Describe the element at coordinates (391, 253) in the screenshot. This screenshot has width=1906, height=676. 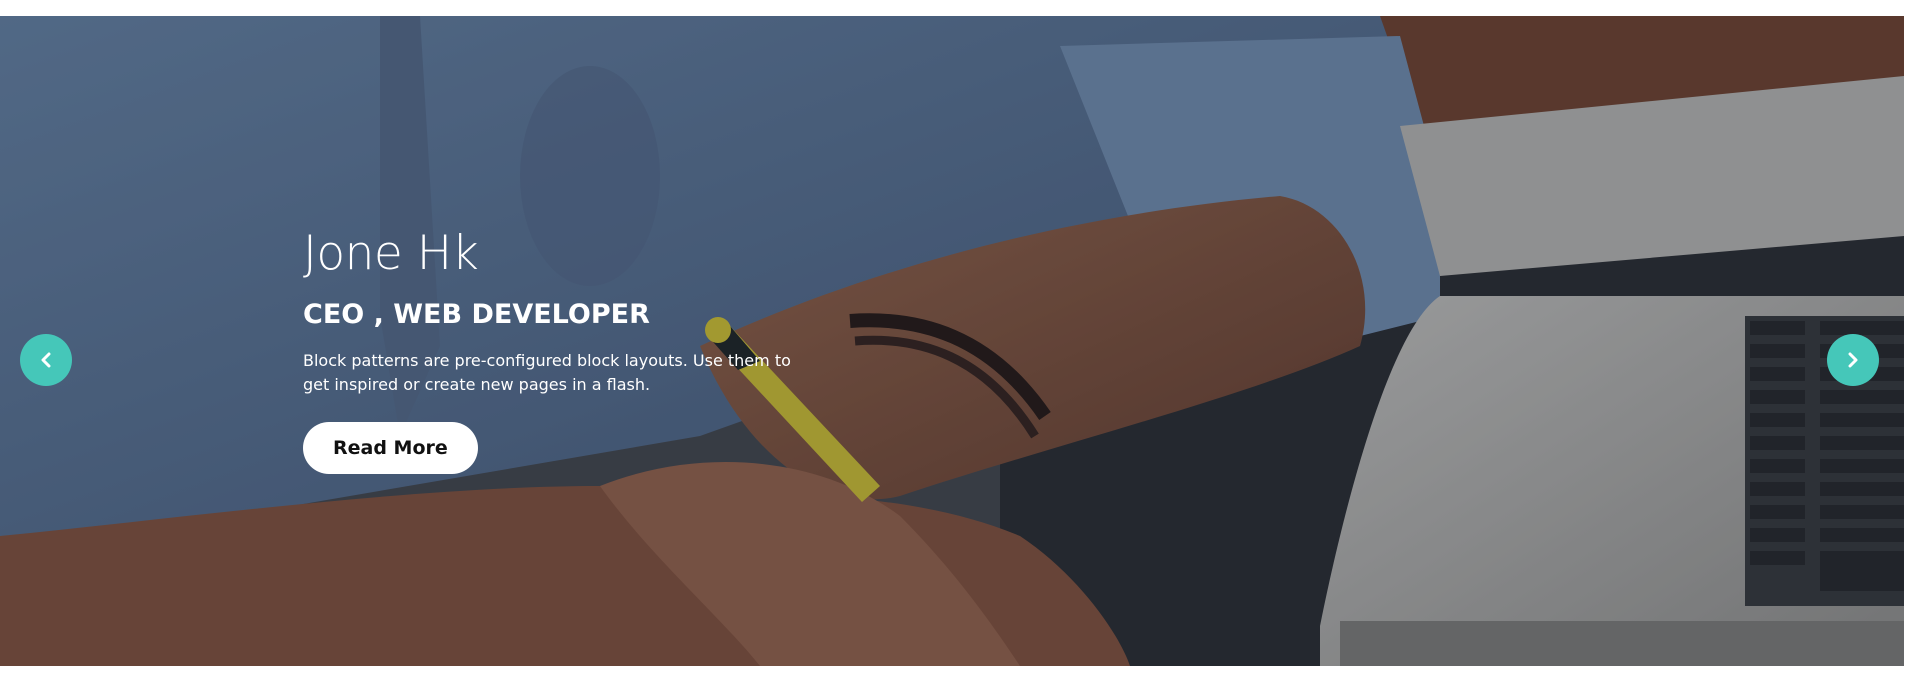
I see `slide-title: Jone Hk` at that location.